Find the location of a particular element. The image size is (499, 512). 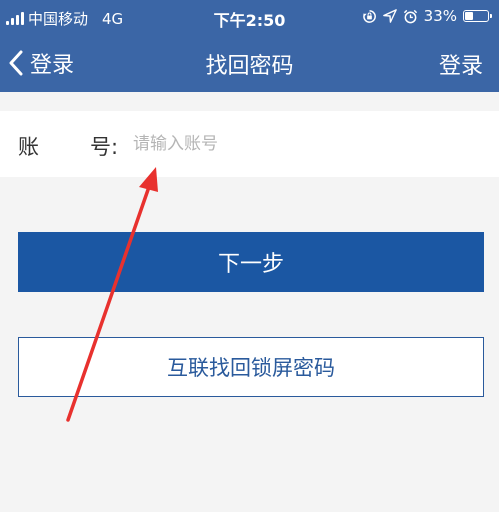

battery-percent: 33% is located at coordinates (440, 16).